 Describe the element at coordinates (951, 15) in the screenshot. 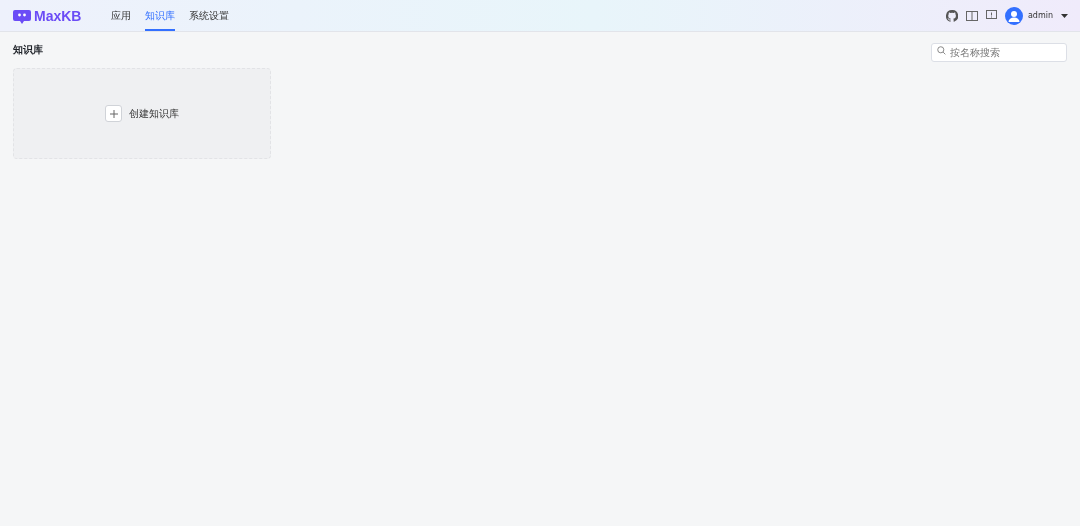

I see `github-icon` at that location.